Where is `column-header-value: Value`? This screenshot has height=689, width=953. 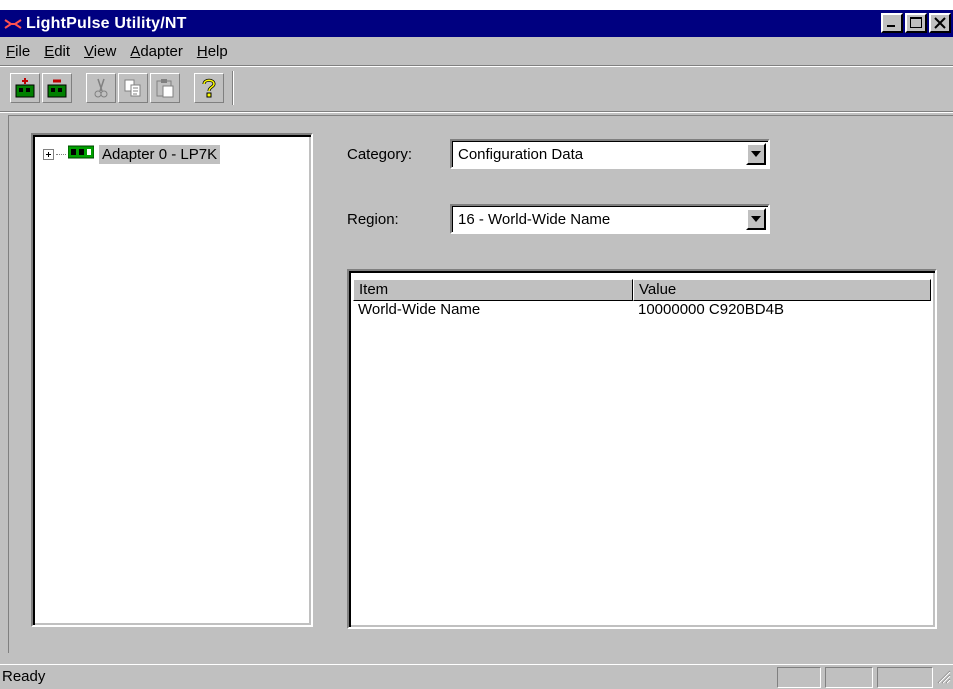
column-header-value: Value is located at coordinates (782, 290).